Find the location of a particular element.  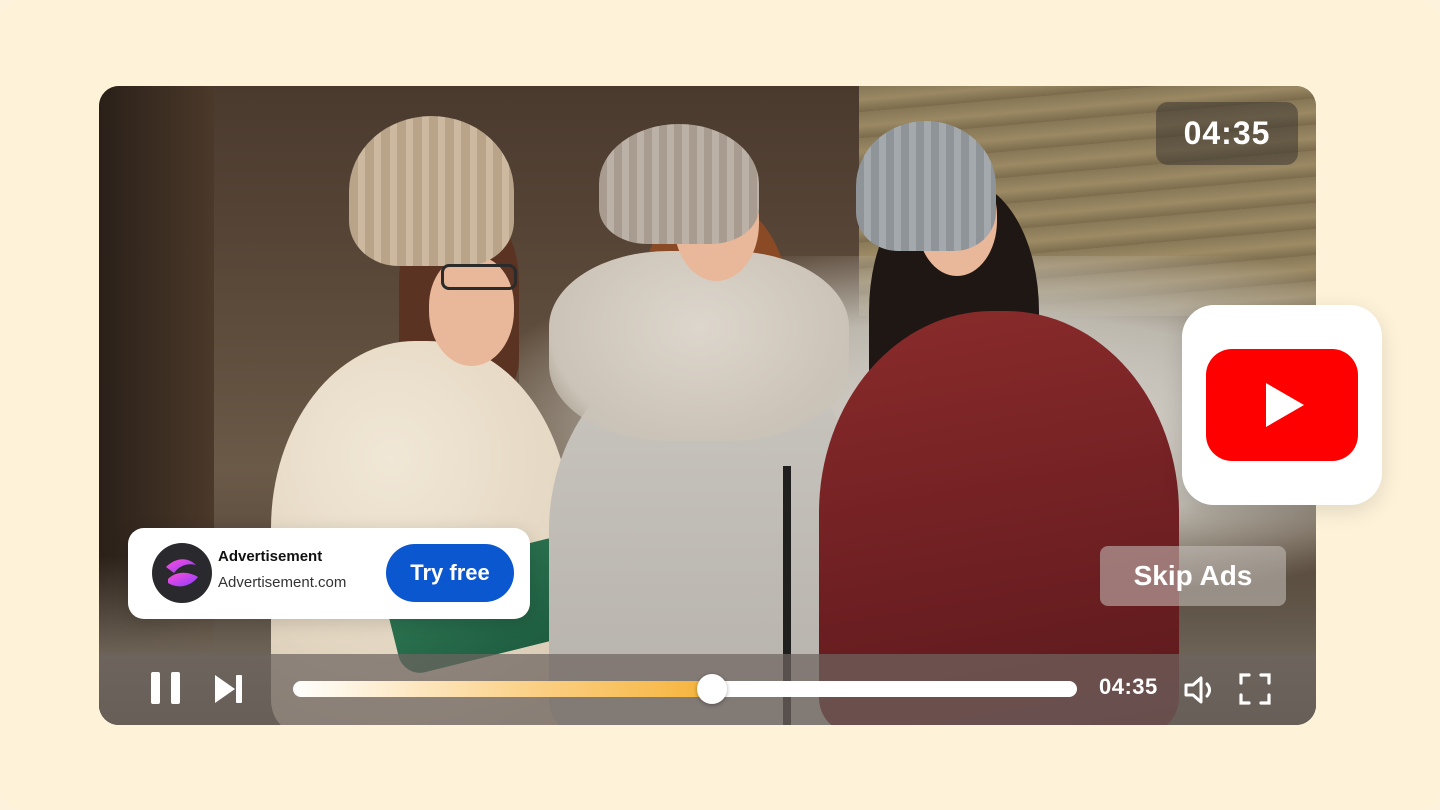

skip-next-icon is located at coordinates (229, 689).